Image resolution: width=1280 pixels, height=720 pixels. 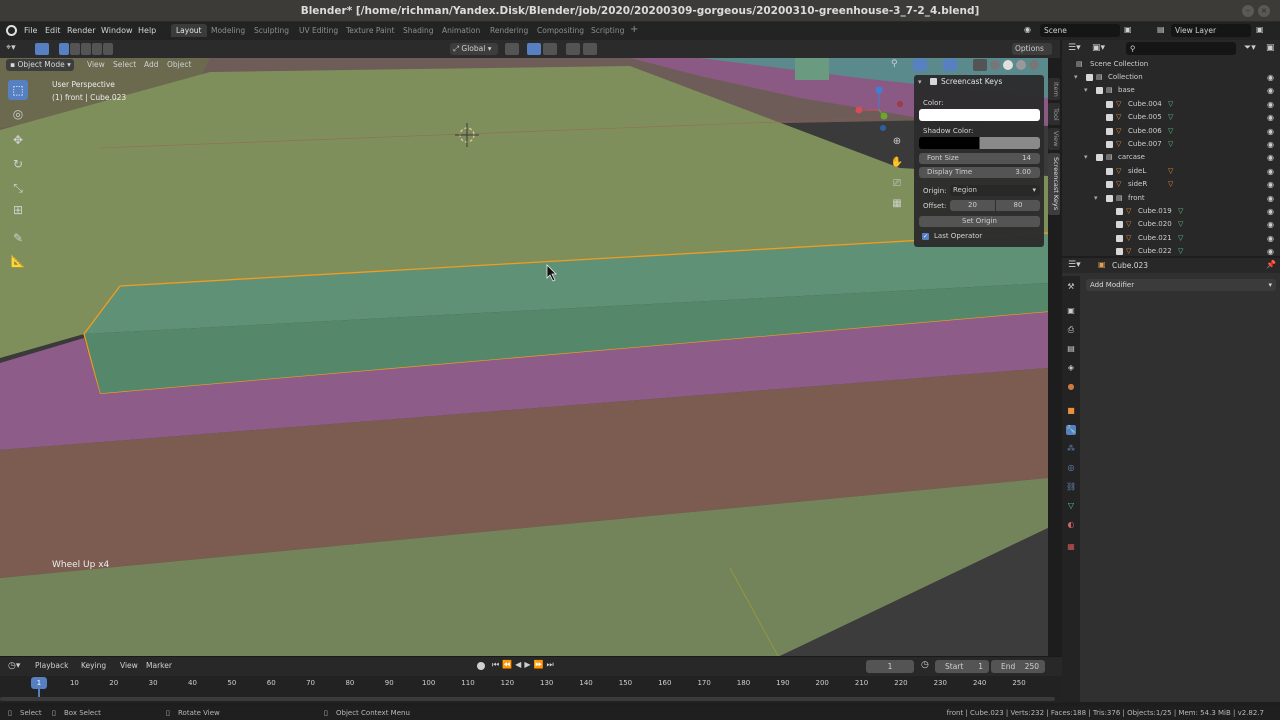 What do you see at coordinates (979, 143) in the screenshot?
I see `shadow-color-swatch` at bounding box center [979, 143].